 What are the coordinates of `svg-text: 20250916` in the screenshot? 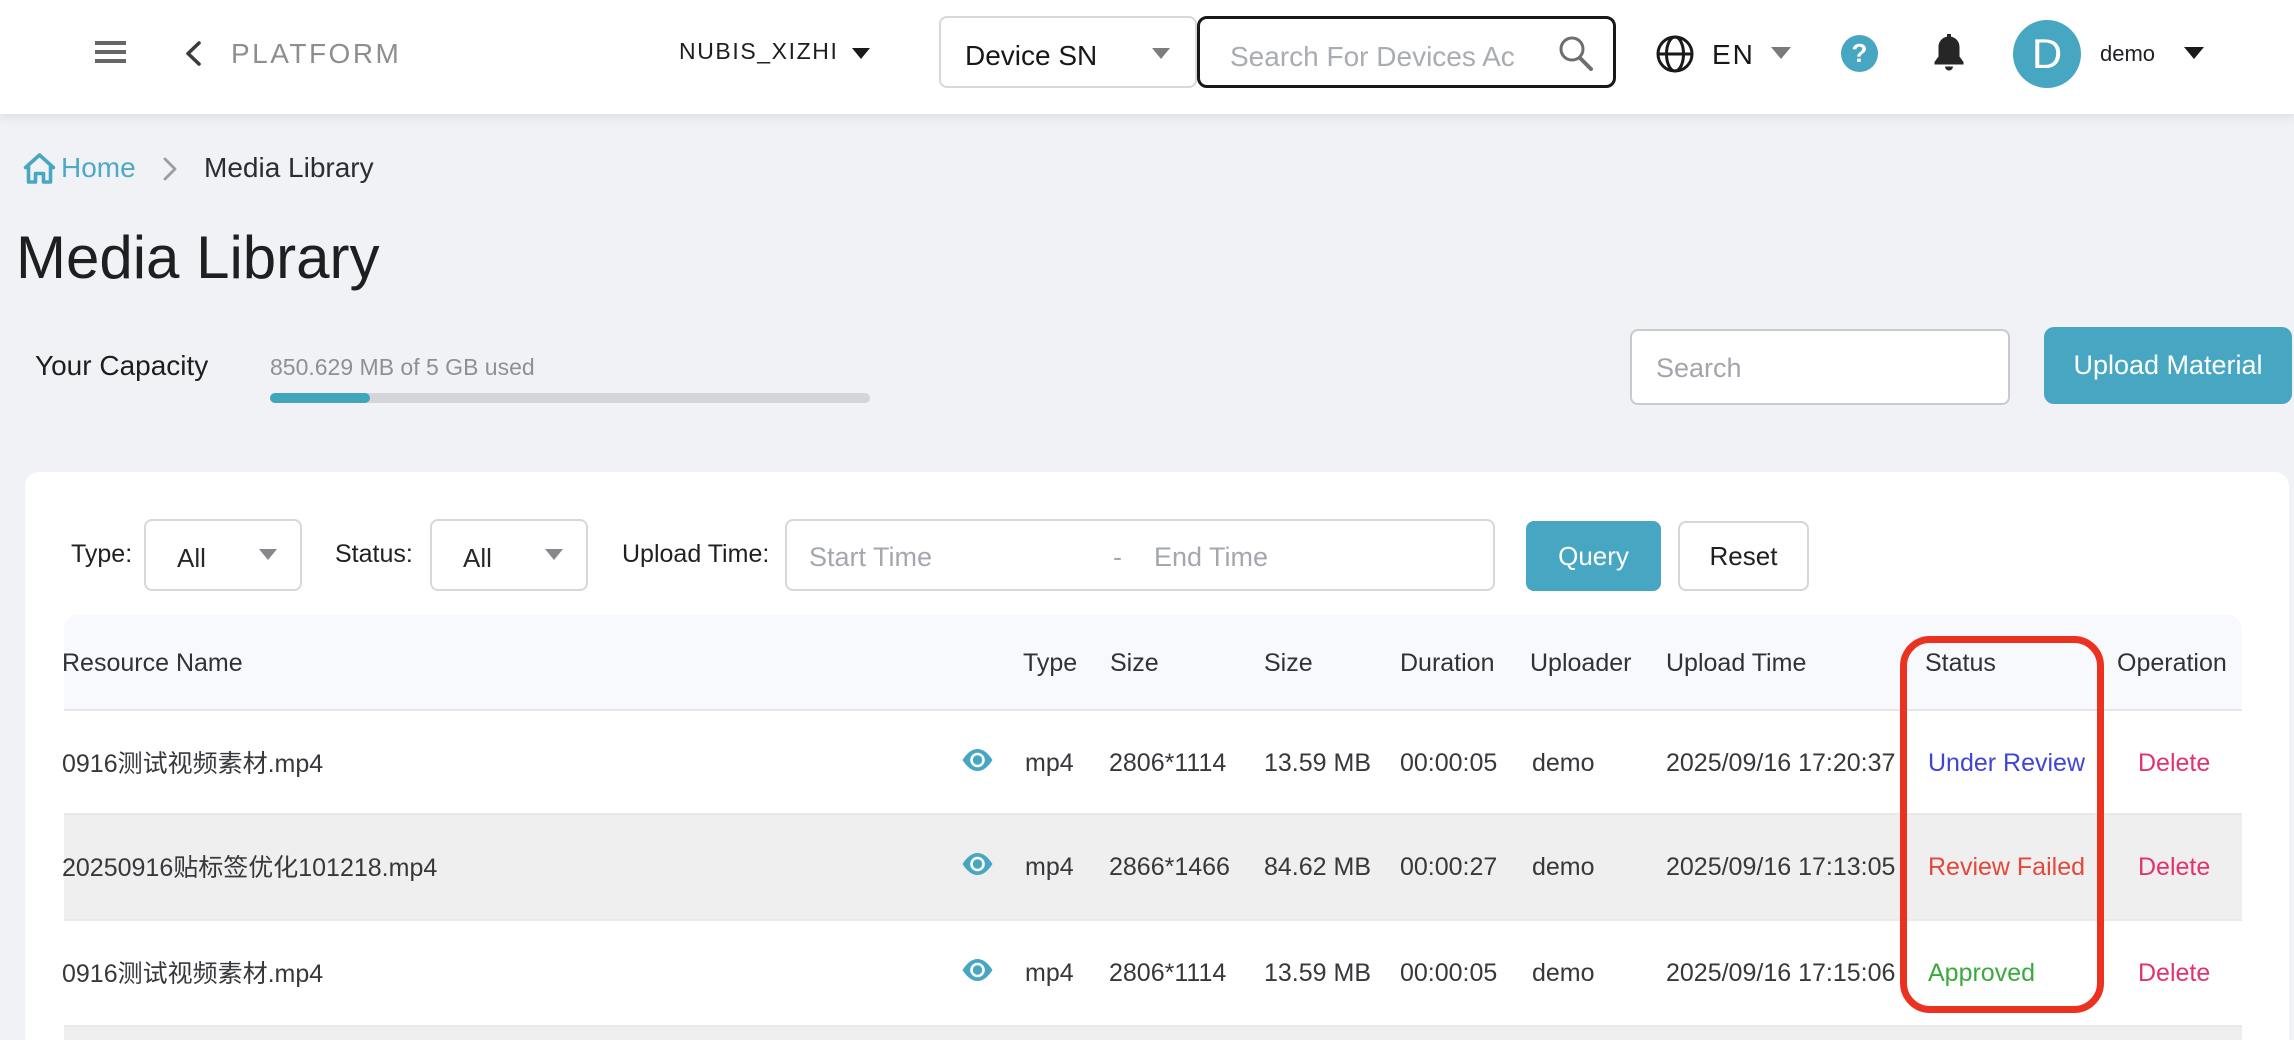 It's located at (117, 868).